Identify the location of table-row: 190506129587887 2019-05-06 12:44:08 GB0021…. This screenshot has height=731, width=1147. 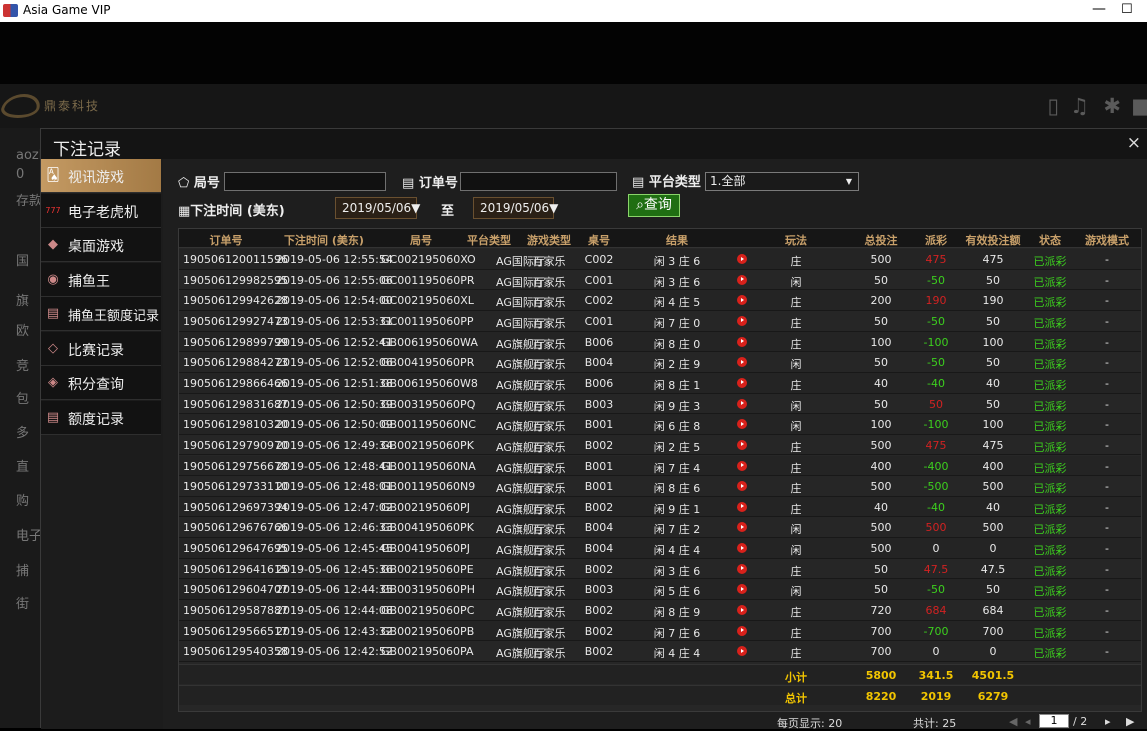
(660, 610).